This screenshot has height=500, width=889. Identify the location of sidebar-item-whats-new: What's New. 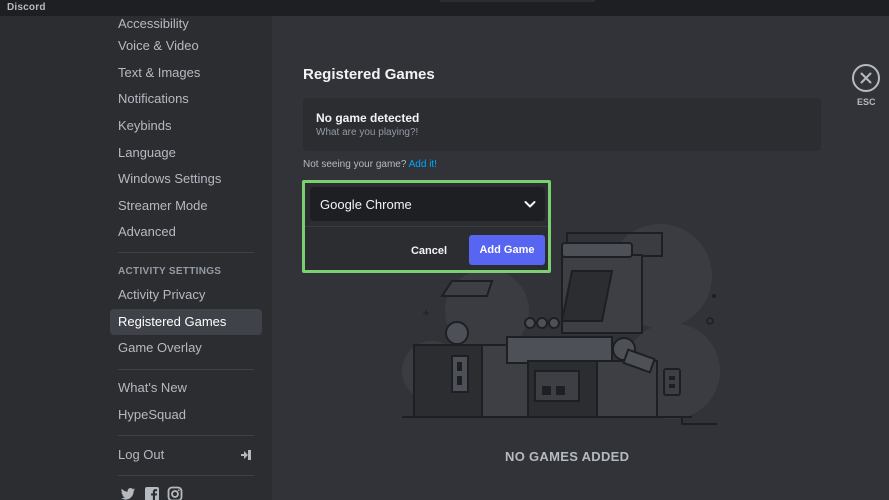
(186, 388).